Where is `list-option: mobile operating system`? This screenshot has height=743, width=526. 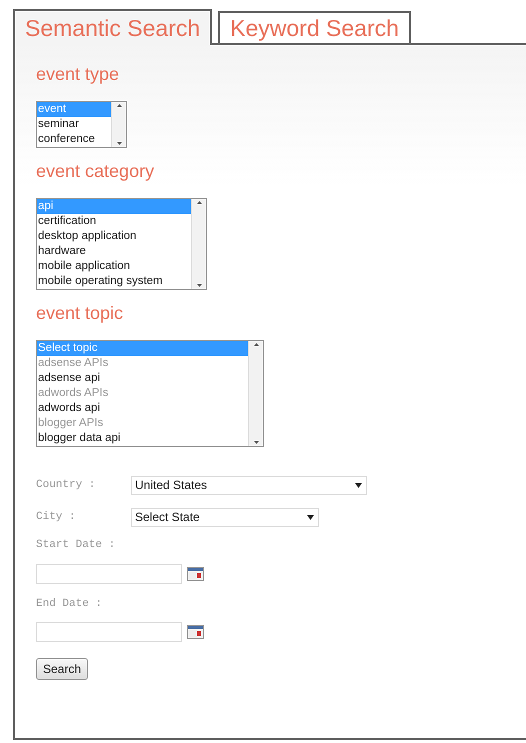 list-option: mobile operating system is located at coordinates (114, 281).